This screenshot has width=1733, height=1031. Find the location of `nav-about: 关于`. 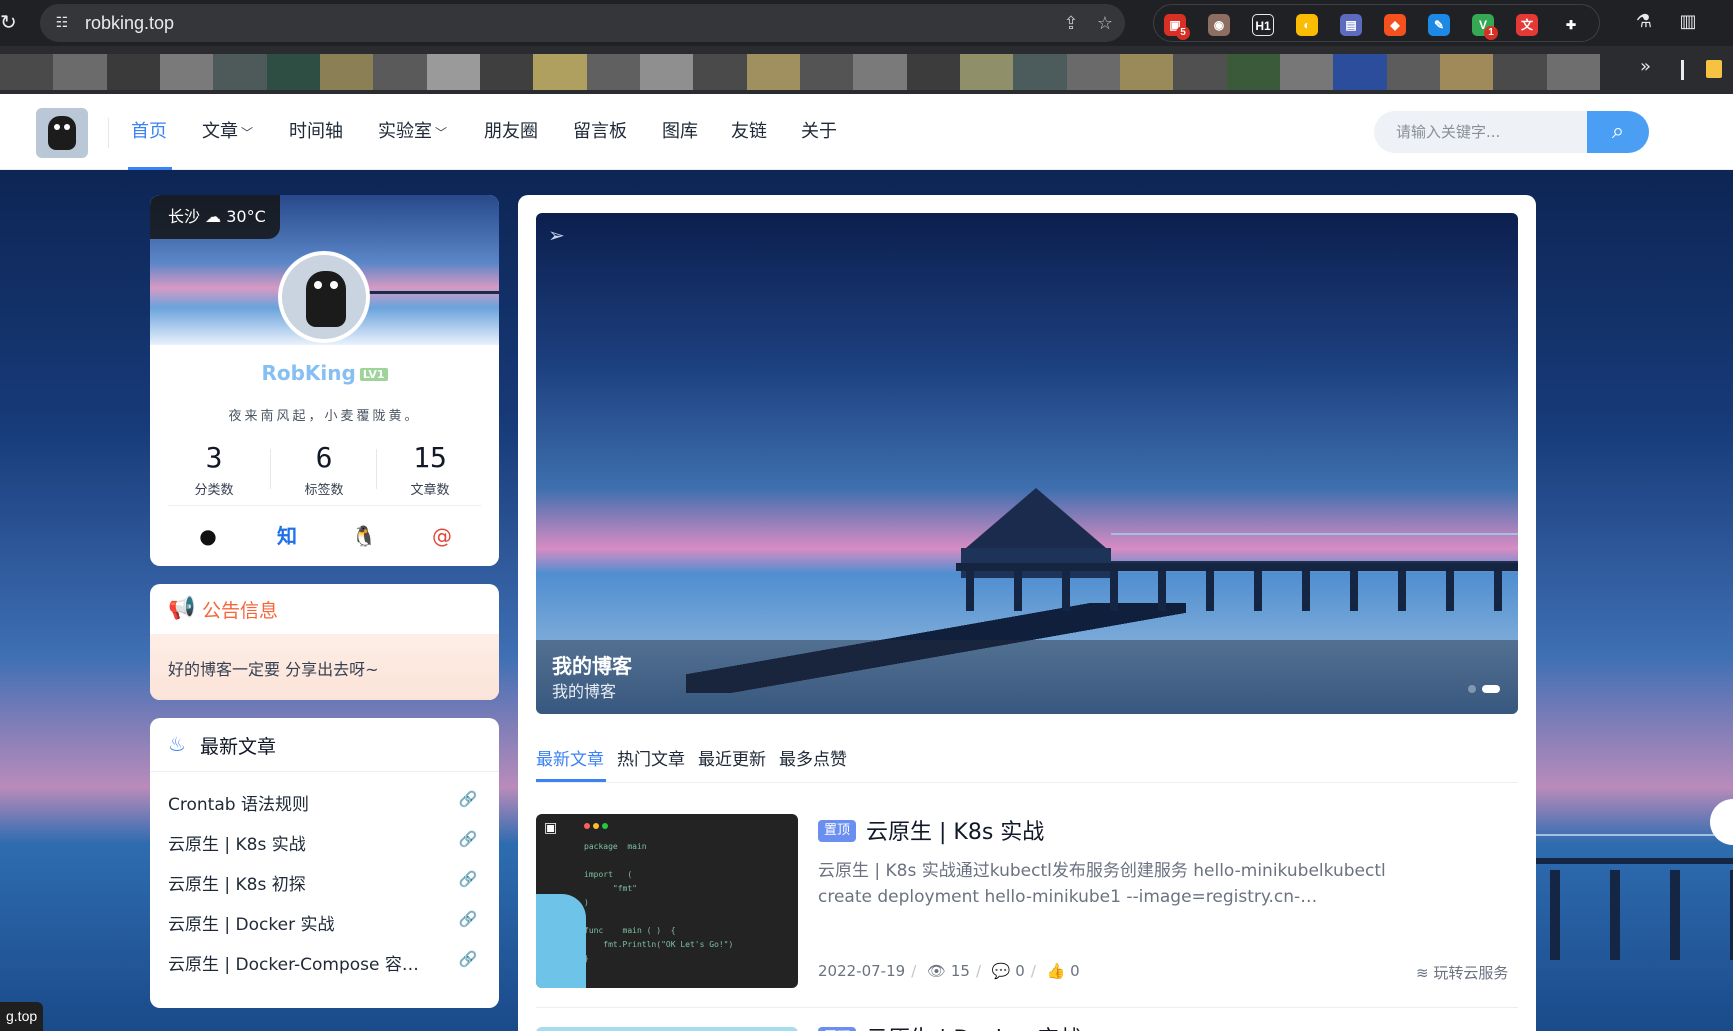

nav-about: 关于 is located at coordinates (819, 132).